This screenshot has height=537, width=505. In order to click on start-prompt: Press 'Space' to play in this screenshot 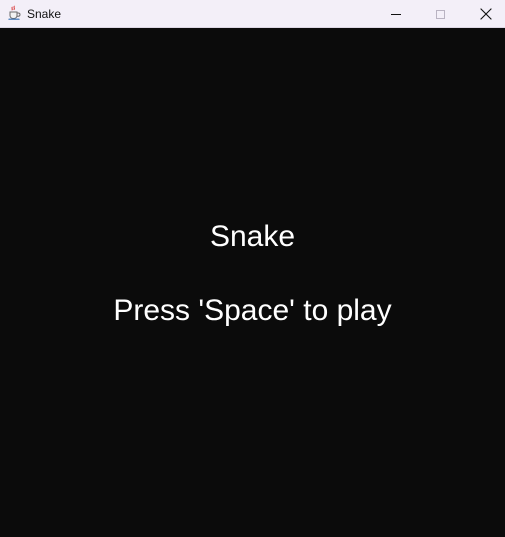, I will do `click(252, 310)`.